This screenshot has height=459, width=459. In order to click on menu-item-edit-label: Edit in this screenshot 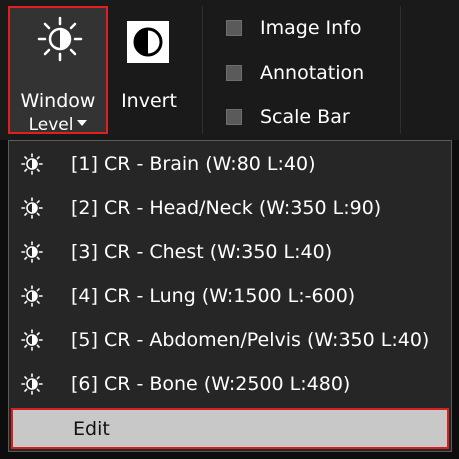, I will do `click(91, 429)`.